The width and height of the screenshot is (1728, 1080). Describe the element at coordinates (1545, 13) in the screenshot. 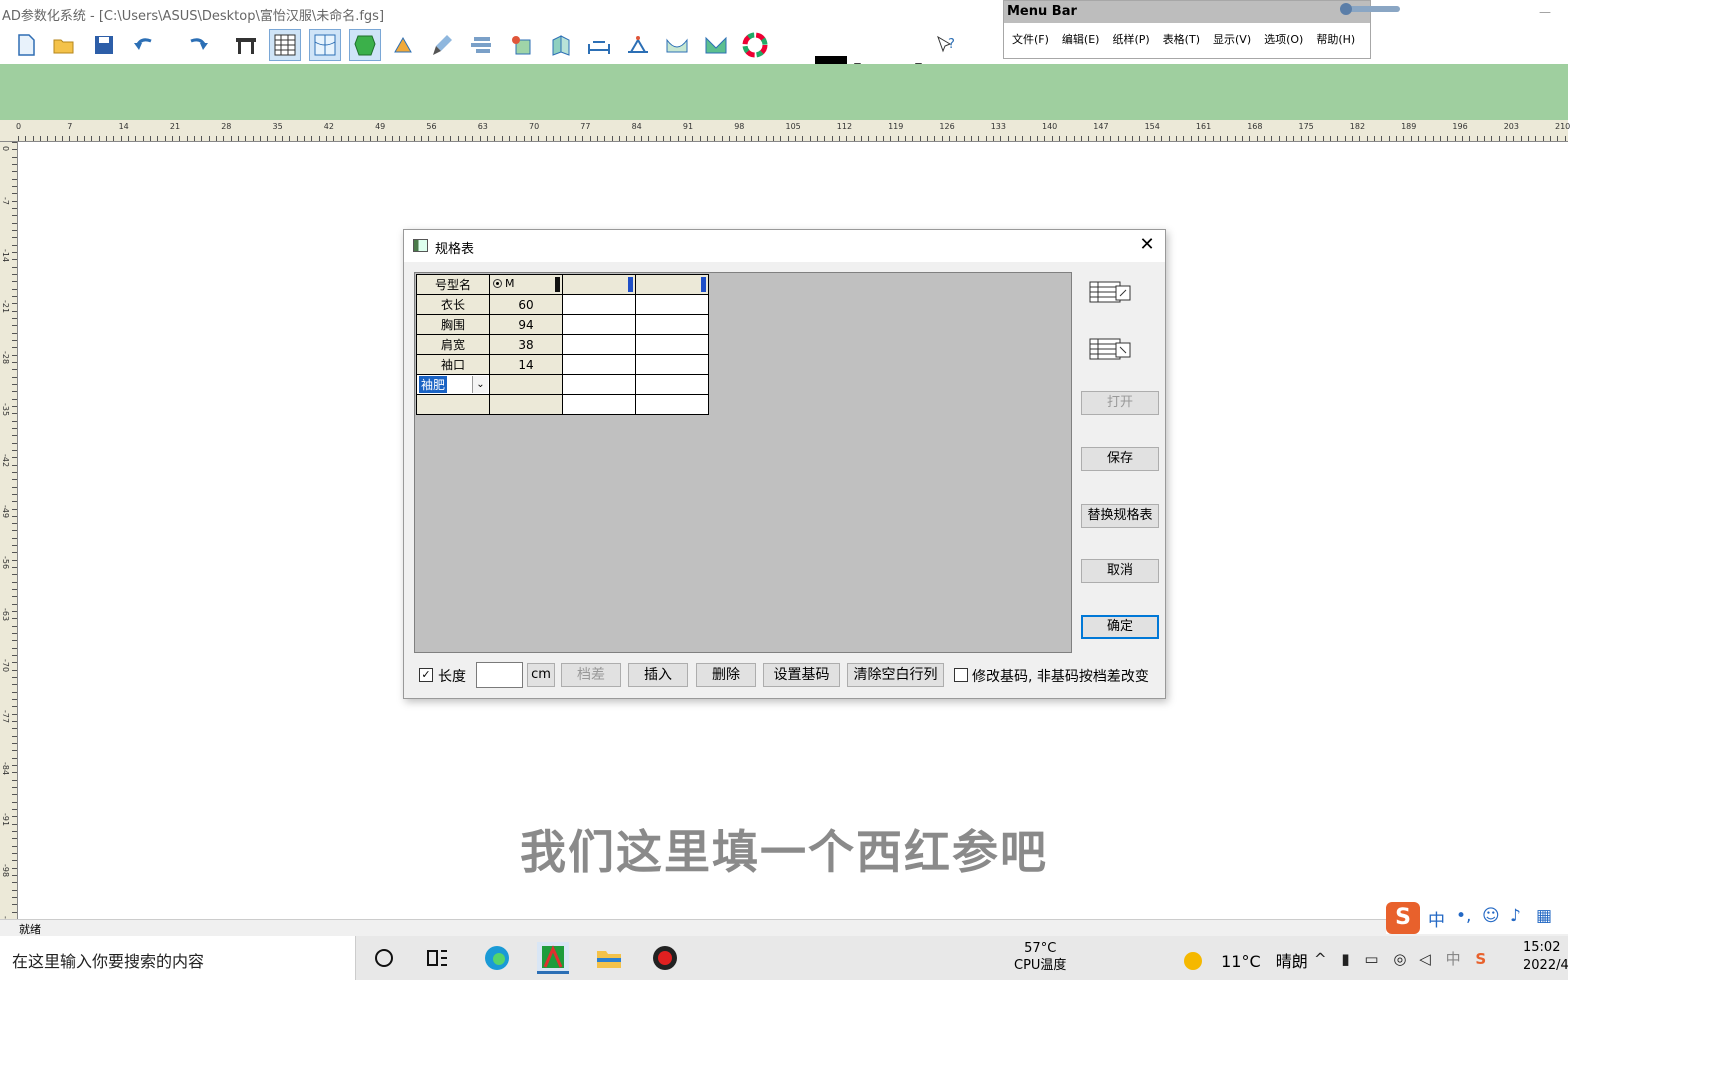

I see `minimize-button: —` at that location.